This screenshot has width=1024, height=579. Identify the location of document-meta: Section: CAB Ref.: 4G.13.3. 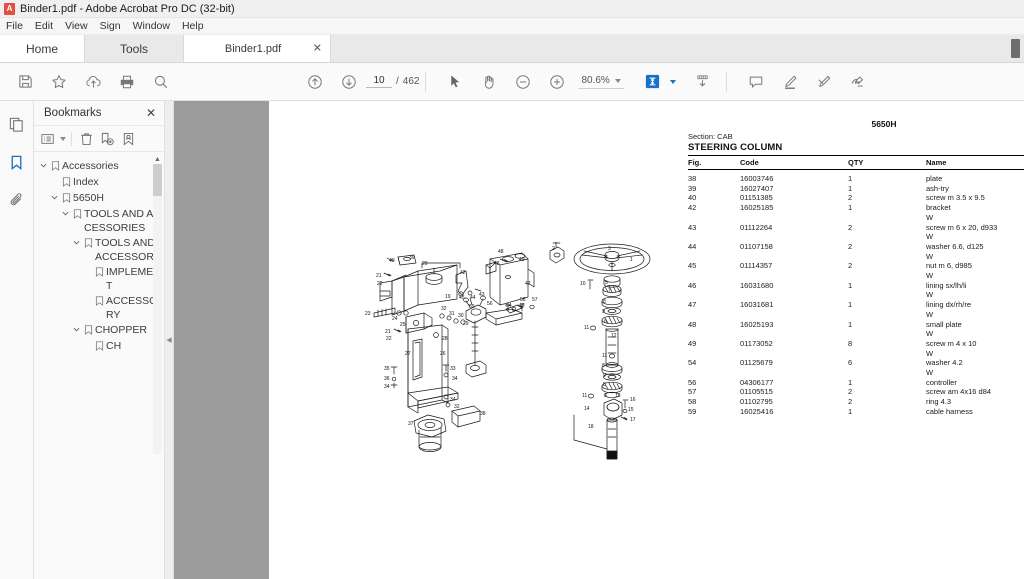
(856, 136).